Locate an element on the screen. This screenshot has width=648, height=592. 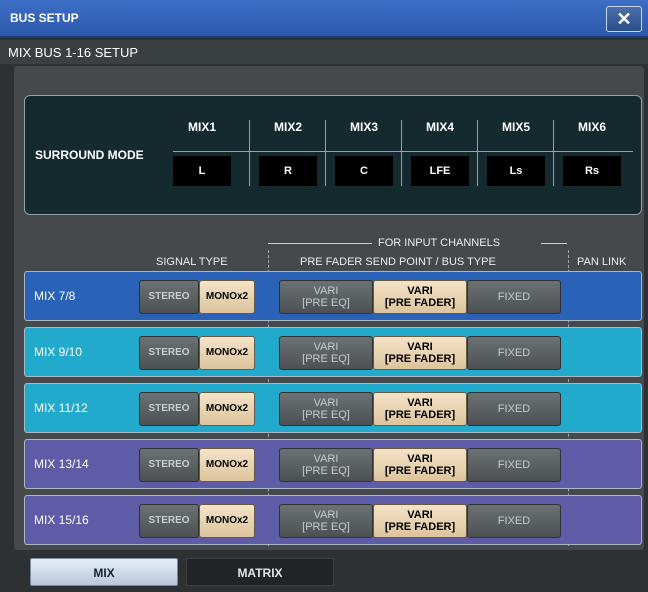
surround-mix-label: MIX3 is located at coordinates (363, 127).